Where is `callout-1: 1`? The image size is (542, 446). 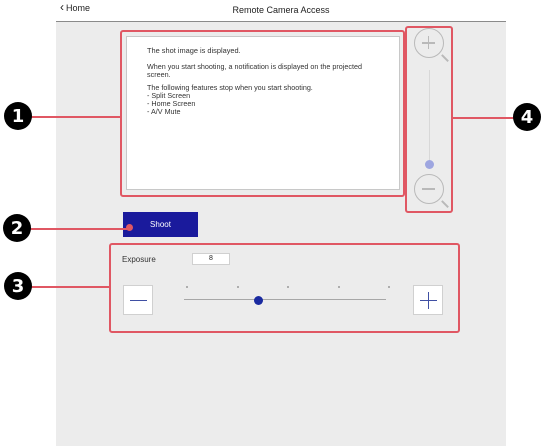 callout-1: 1 is located at coordinates (18, 116).